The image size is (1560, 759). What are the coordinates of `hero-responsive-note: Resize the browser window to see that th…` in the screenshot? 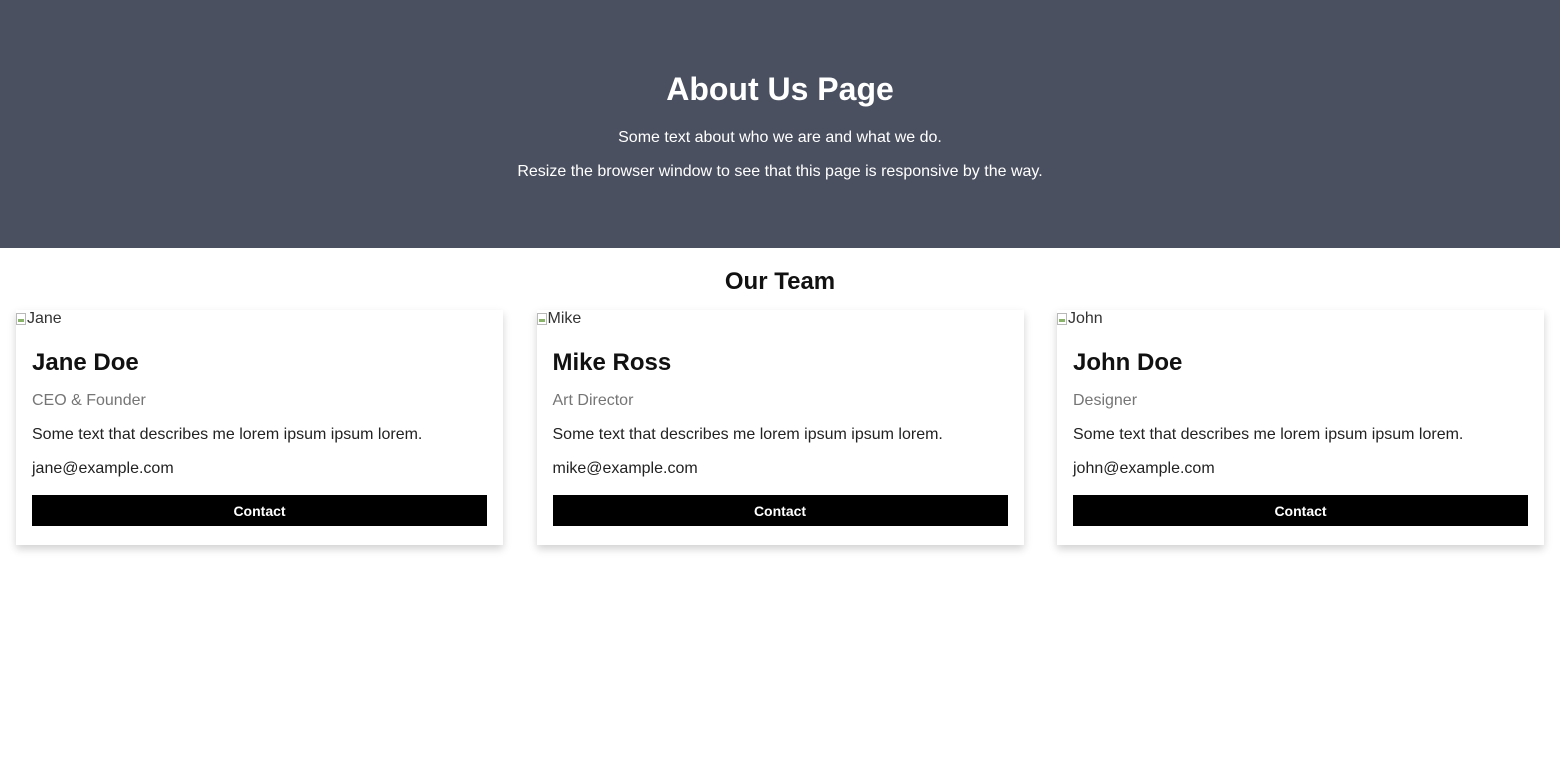 It's located at (780, 171).